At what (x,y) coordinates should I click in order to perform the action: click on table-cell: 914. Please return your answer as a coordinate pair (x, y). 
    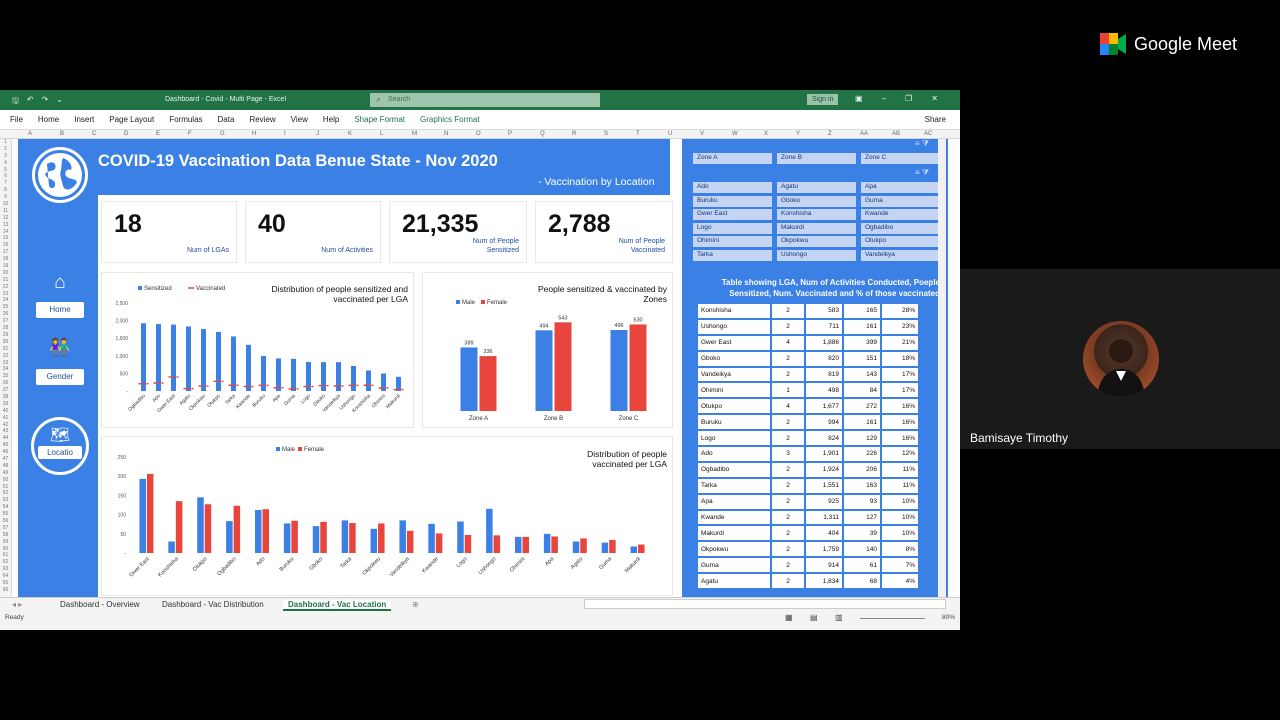
    Looking at the image, I should click on (824, 565).